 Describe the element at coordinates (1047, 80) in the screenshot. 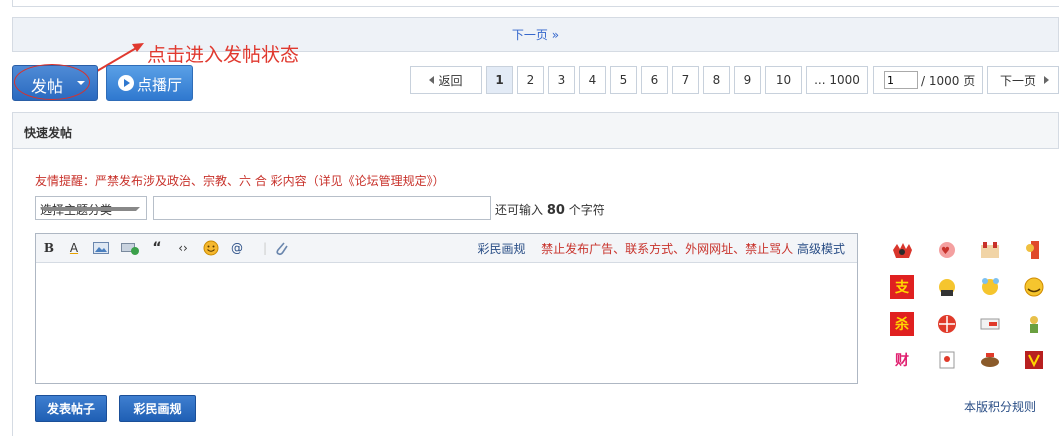

I see `triangle-right-icon` at that location.